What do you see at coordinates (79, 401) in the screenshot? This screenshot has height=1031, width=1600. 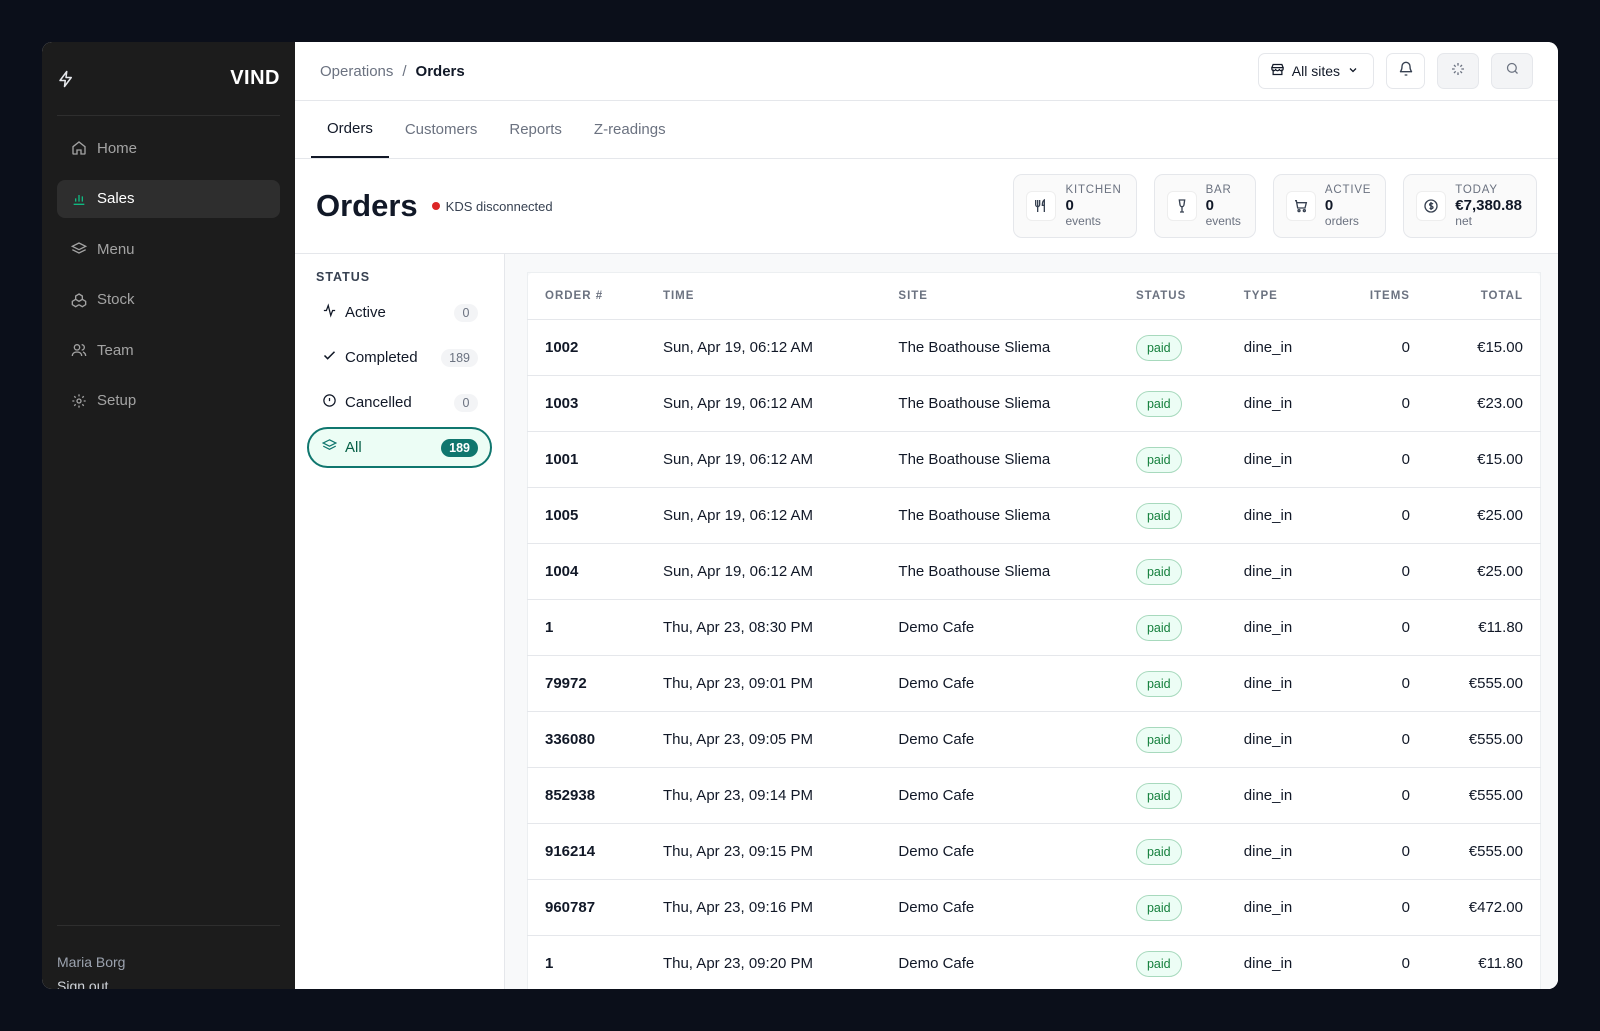 I see `gear-icon` at bounding box center [79, 401].